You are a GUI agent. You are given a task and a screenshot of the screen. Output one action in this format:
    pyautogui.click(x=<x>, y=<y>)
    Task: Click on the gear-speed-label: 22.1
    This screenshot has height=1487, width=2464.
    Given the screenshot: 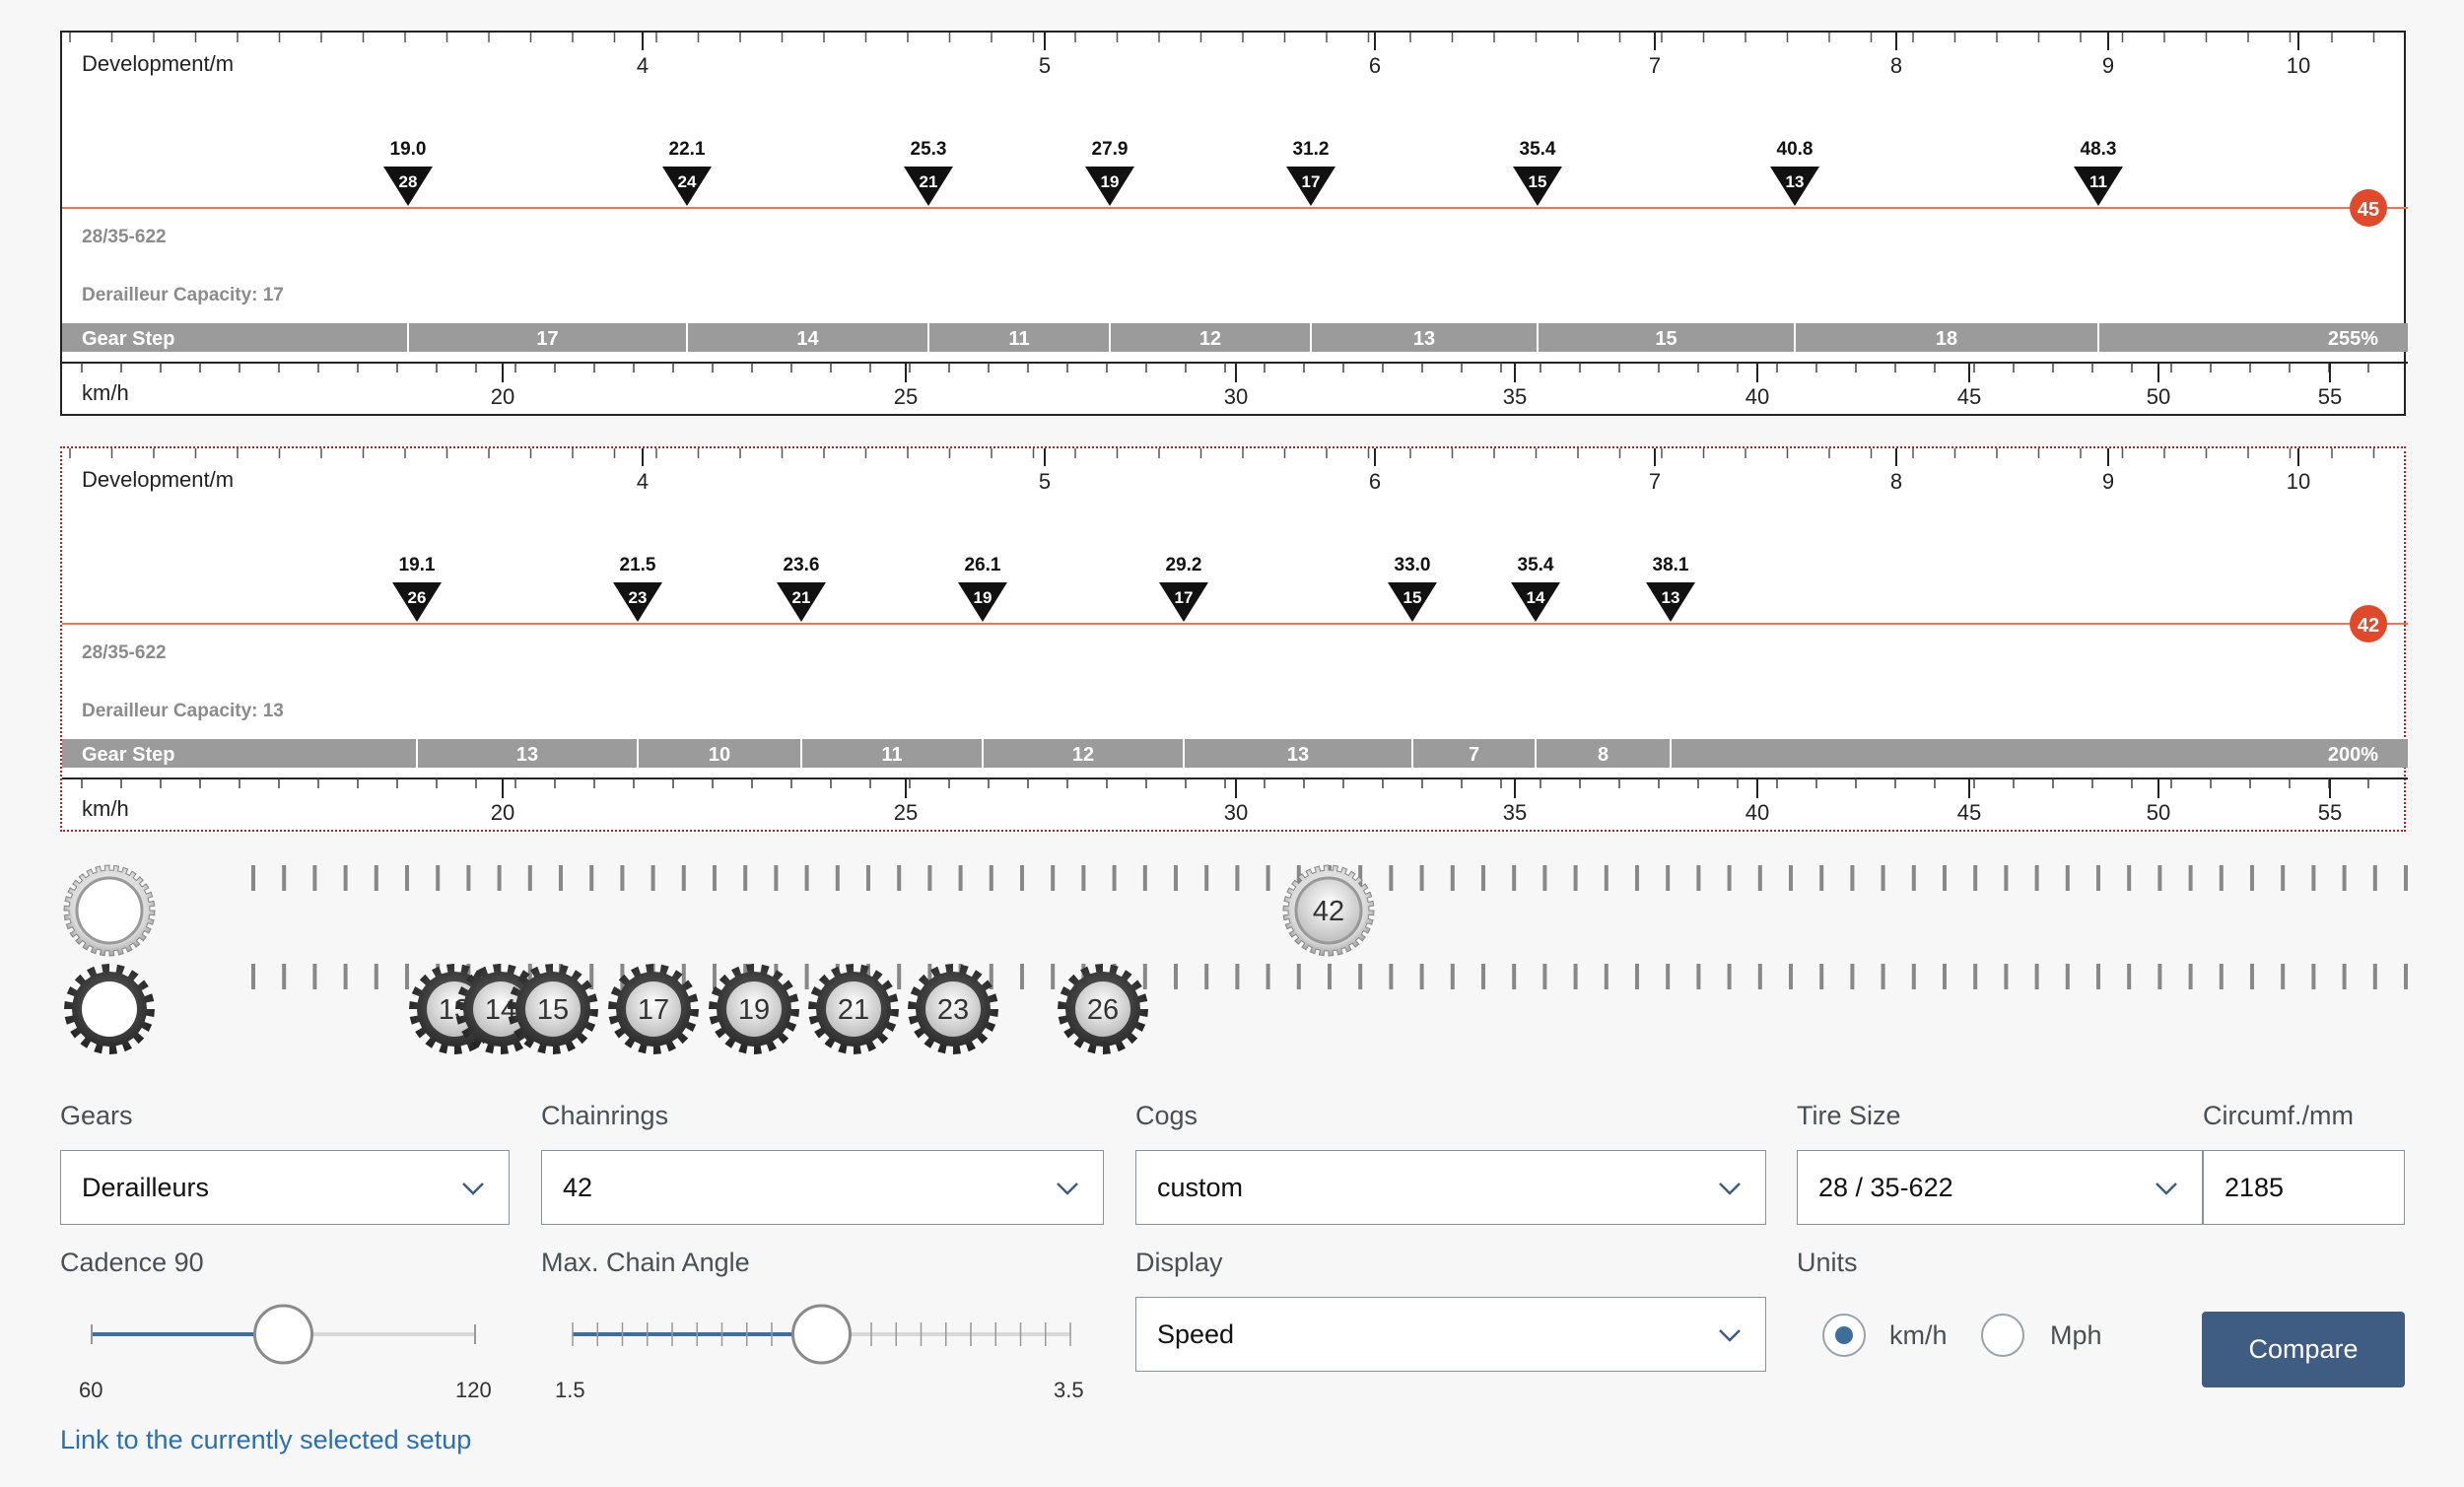 What is the action you would take?
    pyautogui.click(x=687, y=150)
    